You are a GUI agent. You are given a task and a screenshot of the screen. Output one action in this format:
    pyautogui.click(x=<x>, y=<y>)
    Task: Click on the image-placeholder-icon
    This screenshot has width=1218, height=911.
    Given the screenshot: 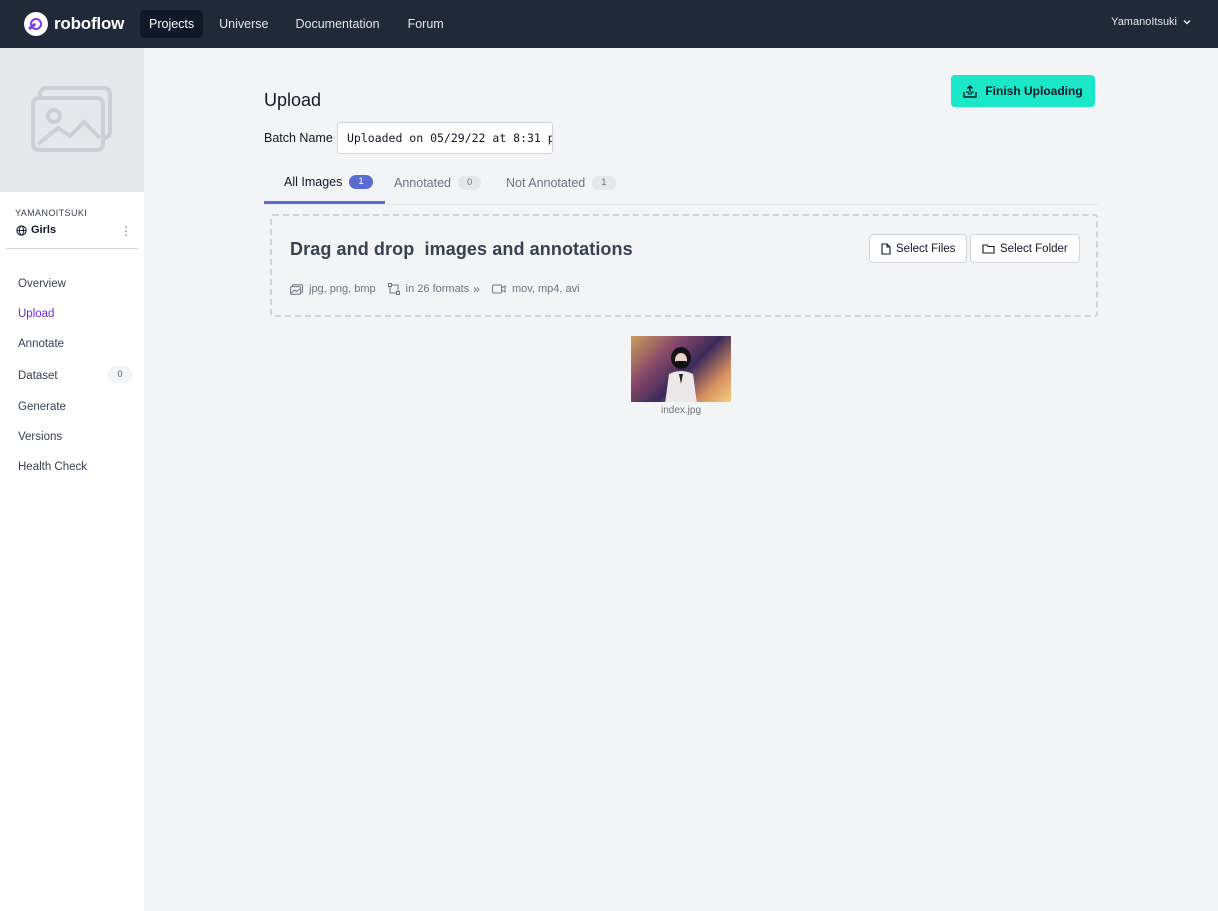 What is the action you would take?
    pyautogui.click(x=71, y=119)
    